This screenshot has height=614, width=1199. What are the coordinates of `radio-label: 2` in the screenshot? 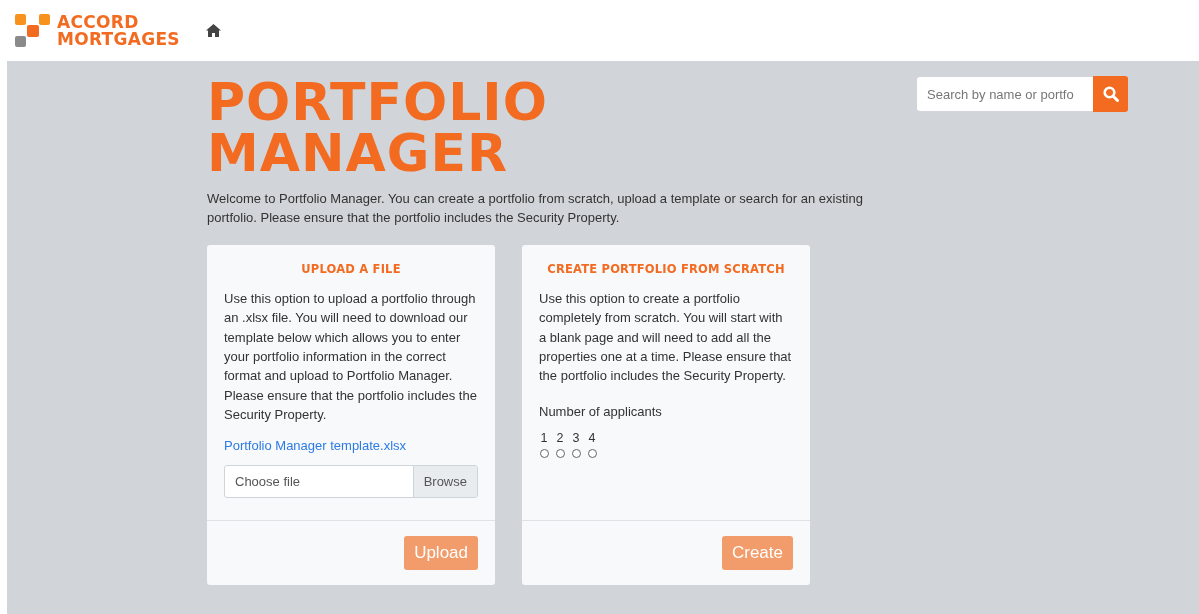 It's located at (560, 437).